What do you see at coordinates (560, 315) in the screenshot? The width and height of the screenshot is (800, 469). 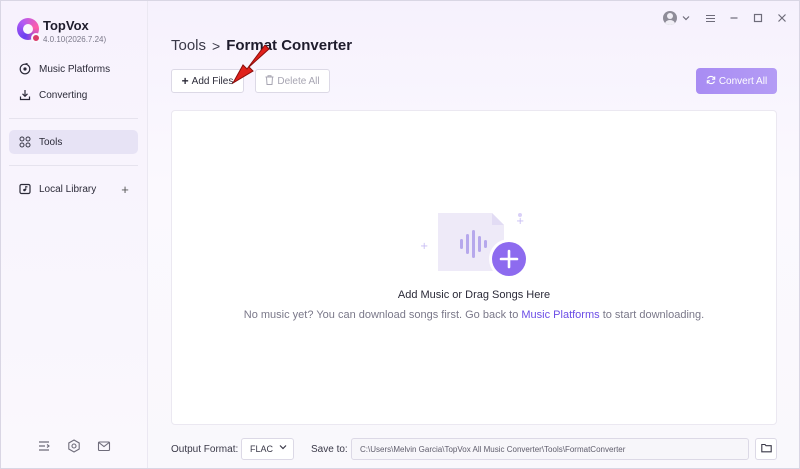 I see `music-platforms-link: Music Platforms` at bounding box center [560, 315].